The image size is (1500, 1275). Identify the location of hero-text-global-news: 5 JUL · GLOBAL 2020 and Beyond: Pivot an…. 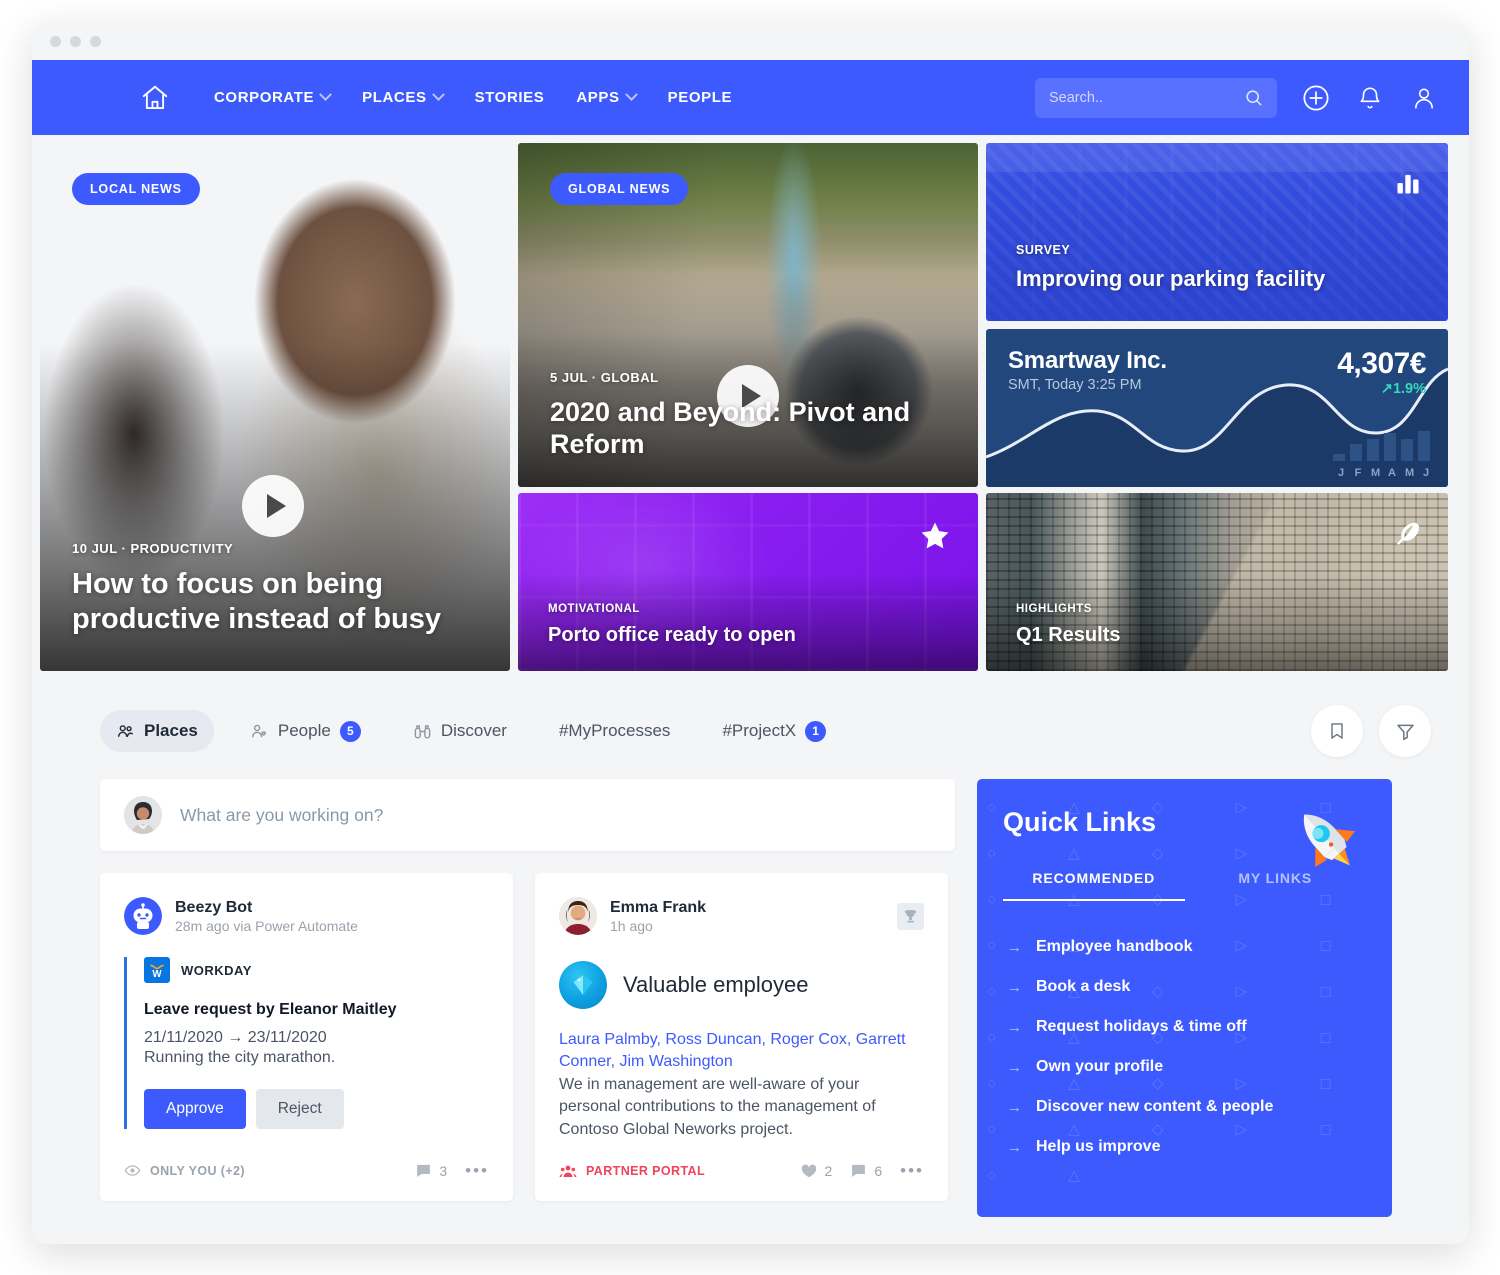
(747, 415).